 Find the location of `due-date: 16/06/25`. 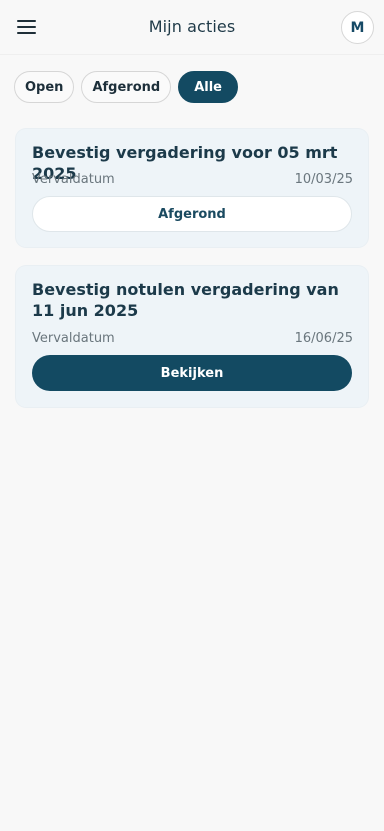

due-date: 16/06/25 is located at coordinates (323, 338).